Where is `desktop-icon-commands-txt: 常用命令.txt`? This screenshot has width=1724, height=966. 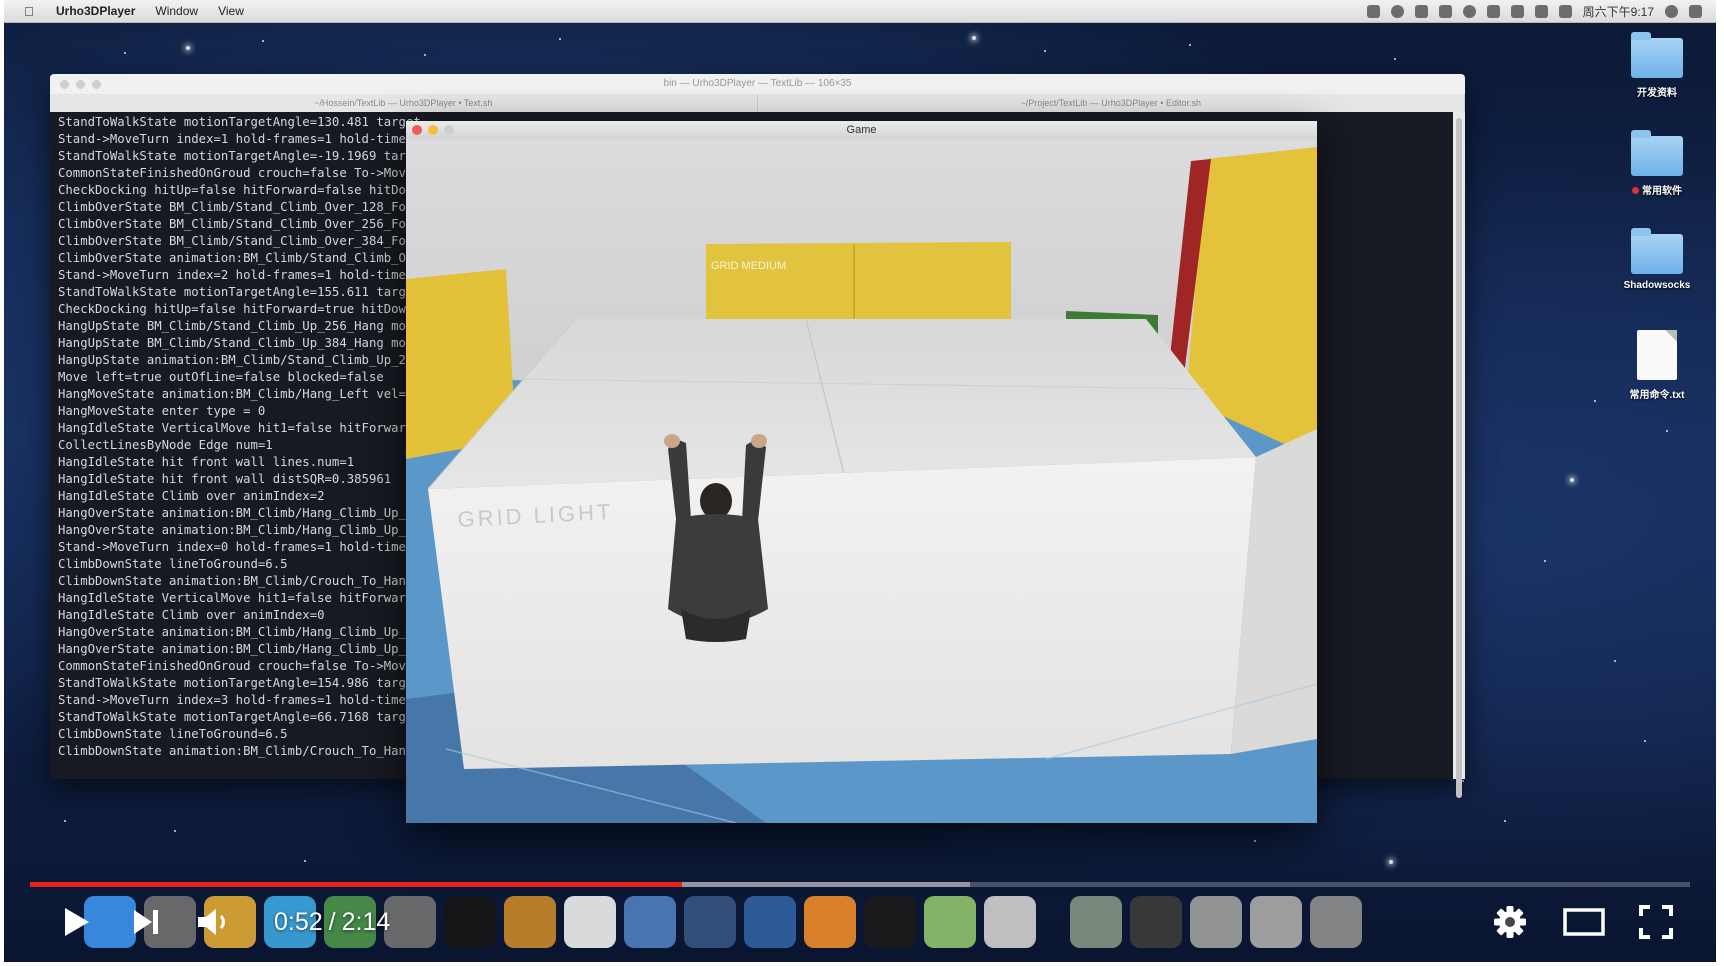 desktop-icon-commands-txt: 常用命令.txt is located at coordinates (1657, 365).